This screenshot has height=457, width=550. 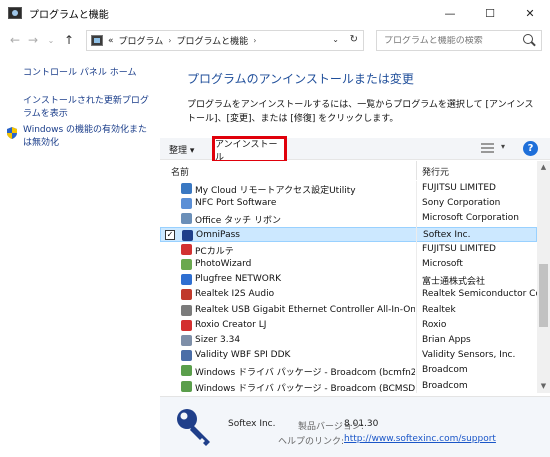 What do you see at coordinates (434, 324) in the screenshot?
I see `program-publisher: Roxio` at bounding box center [434, 324].